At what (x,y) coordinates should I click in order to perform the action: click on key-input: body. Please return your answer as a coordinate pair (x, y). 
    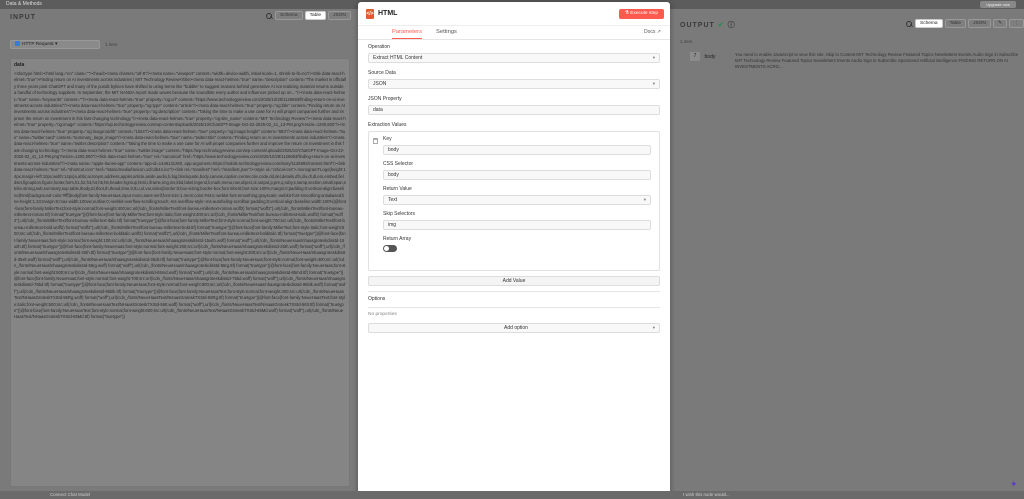
    Looking at the image, I should click on (517, 150).